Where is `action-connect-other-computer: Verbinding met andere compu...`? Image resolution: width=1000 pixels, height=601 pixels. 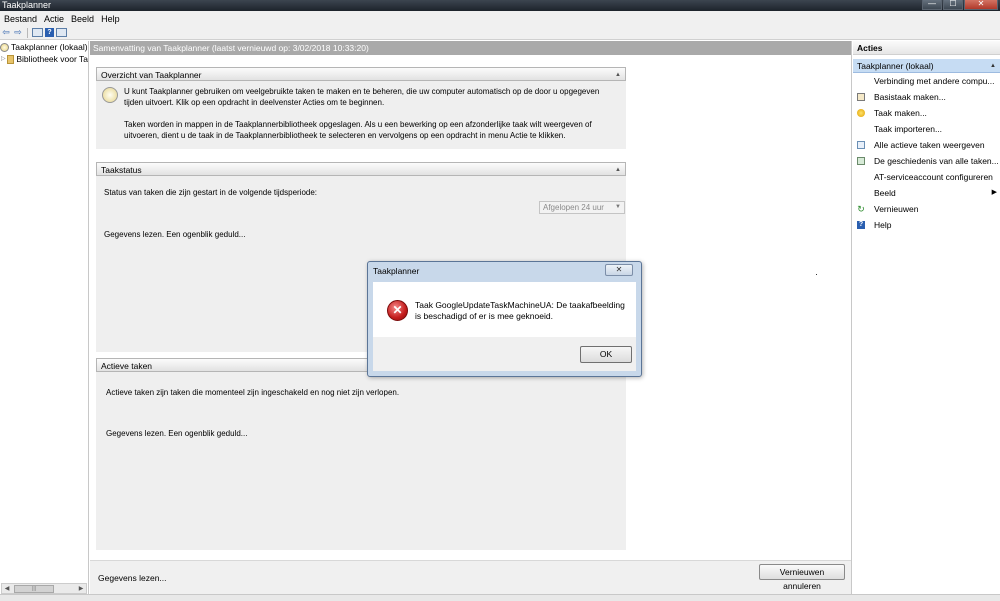 action-connect-other-computer: Verbinding met andere compu... is located at coordinates (926, 81).